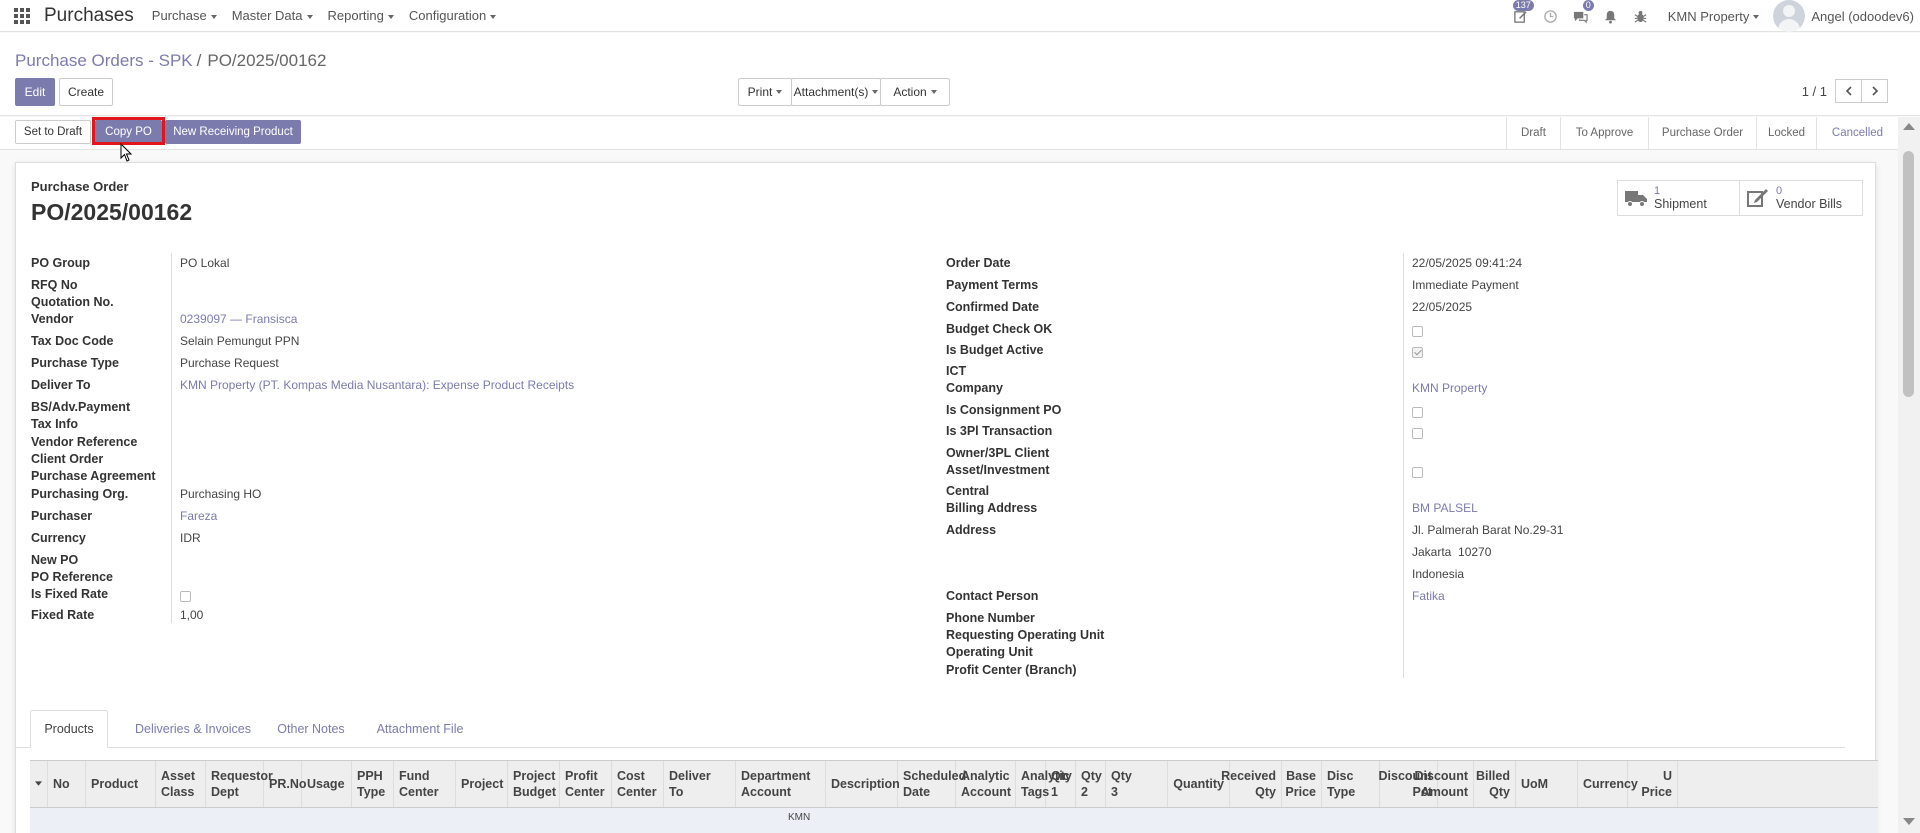  I want to click on sort-caret-icon, so click(39, 784).